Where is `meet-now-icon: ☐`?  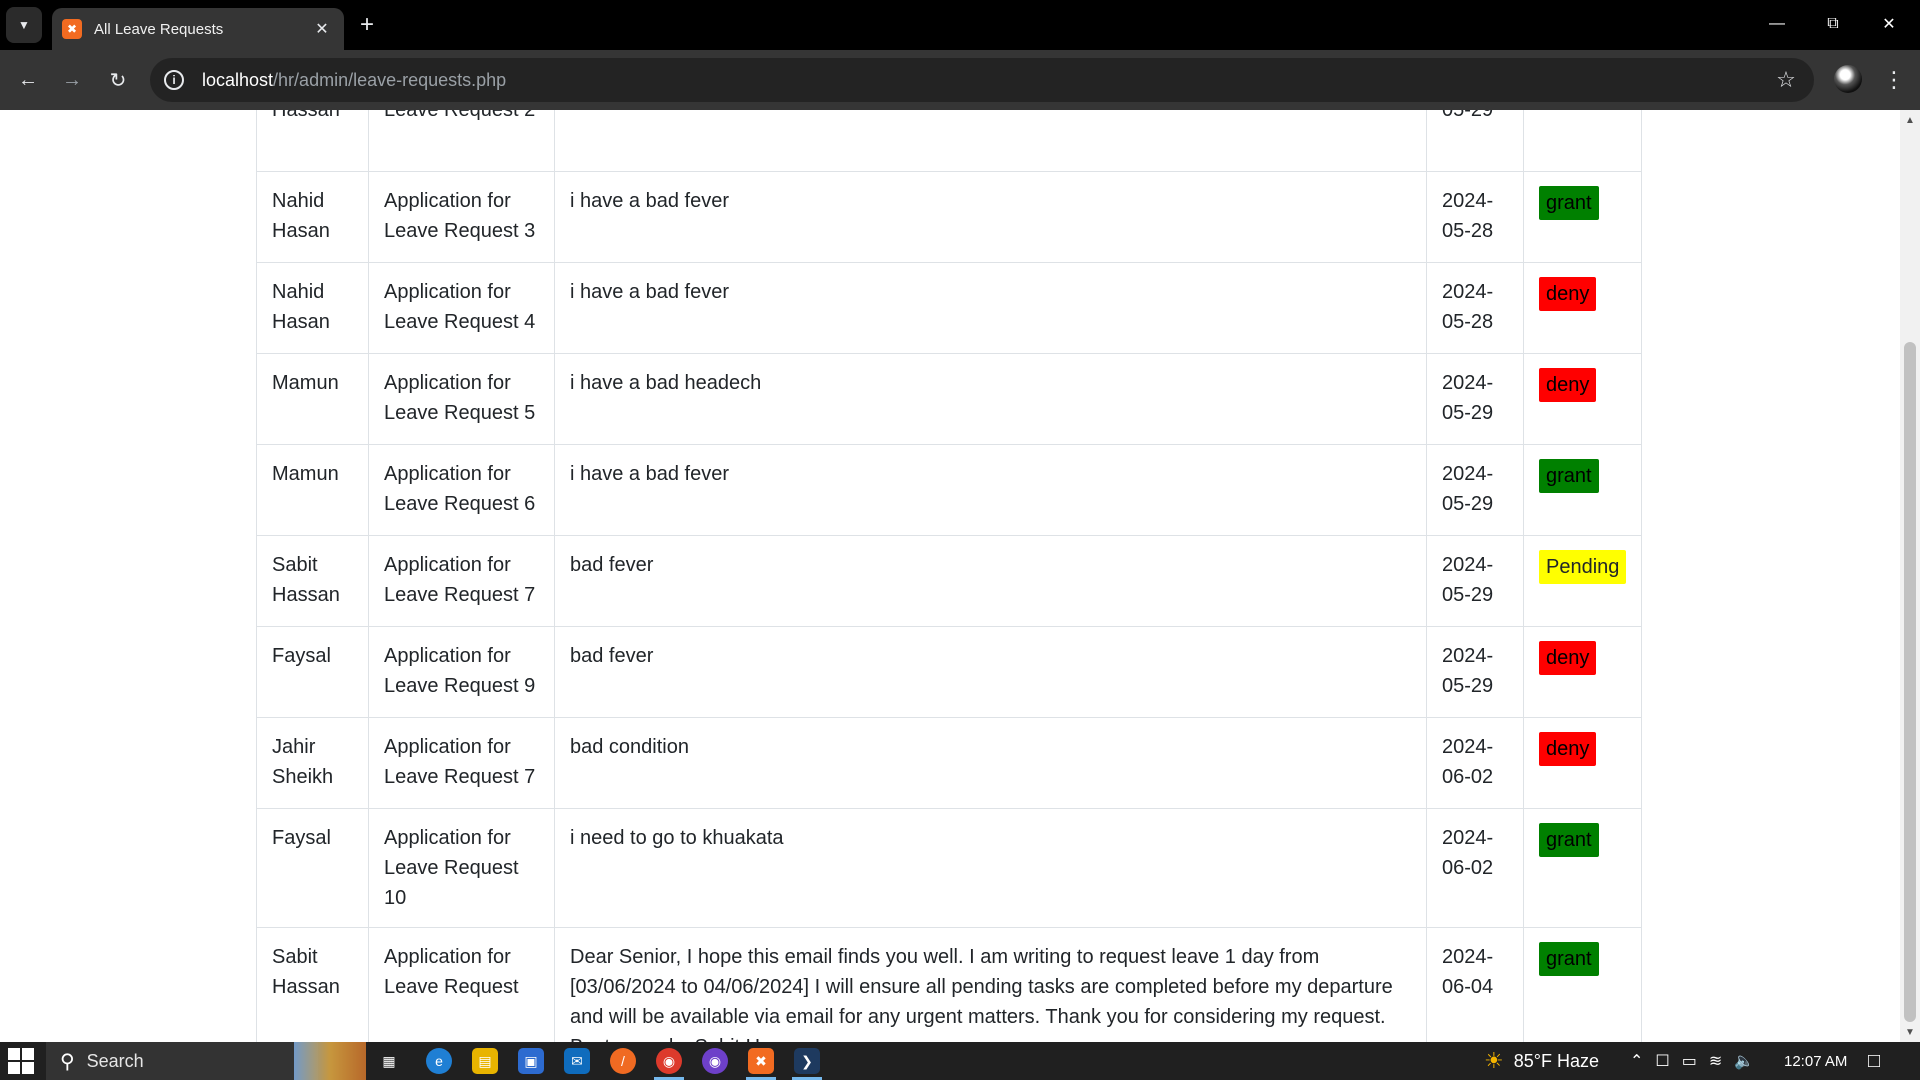 meet-now-icon: ☐ is located at coordinates (1662, 1061).